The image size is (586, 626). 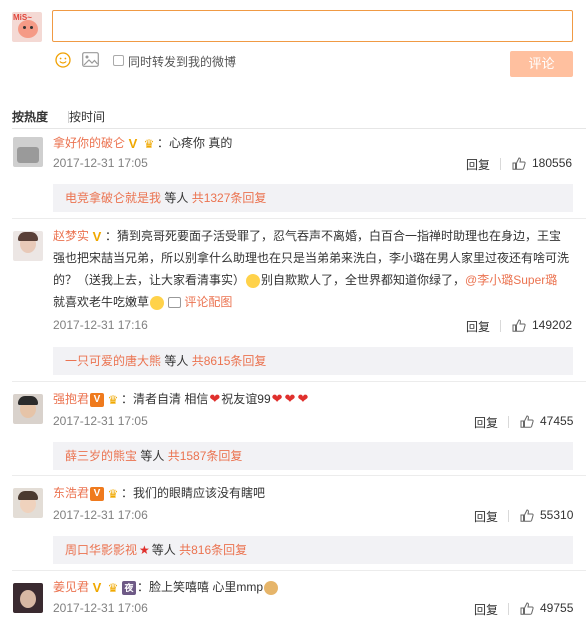 I want to click on like-button: 47455, so click(x=547, y=421).